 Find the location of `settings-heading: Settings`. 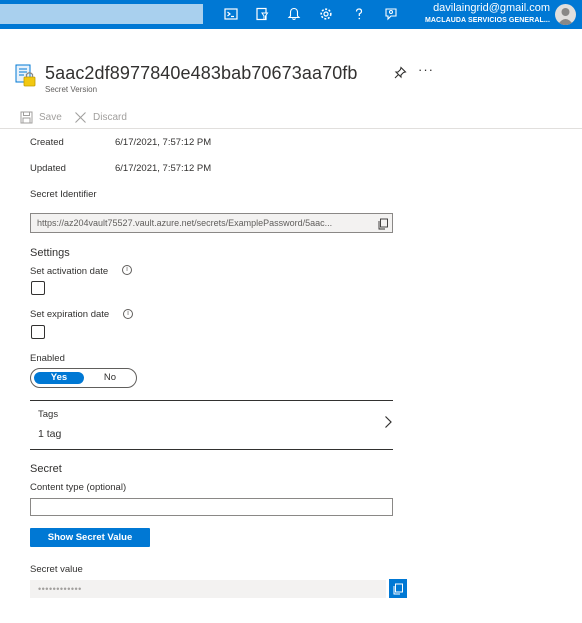

settings-heading: Settings is located at coordinates (50, 253).